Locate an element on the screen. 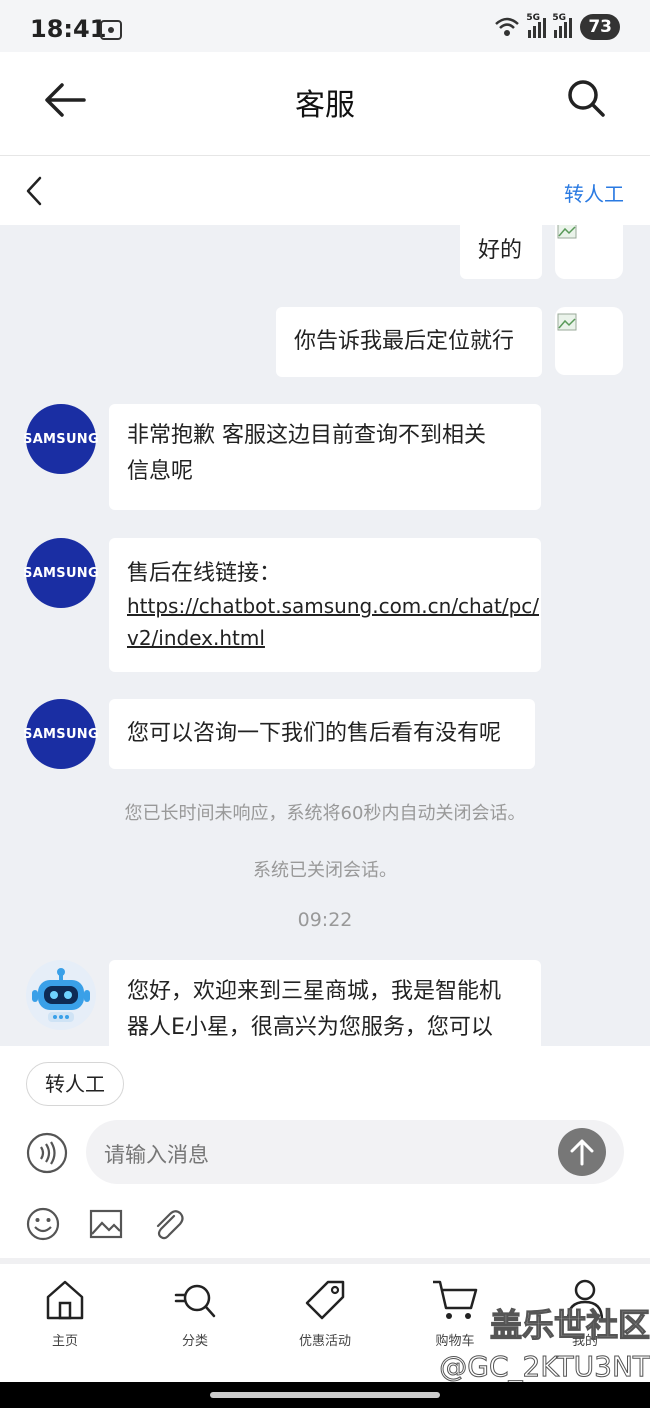 This screenshot has height=1408, width=650. send-button is located at coordinates (582, 1152).